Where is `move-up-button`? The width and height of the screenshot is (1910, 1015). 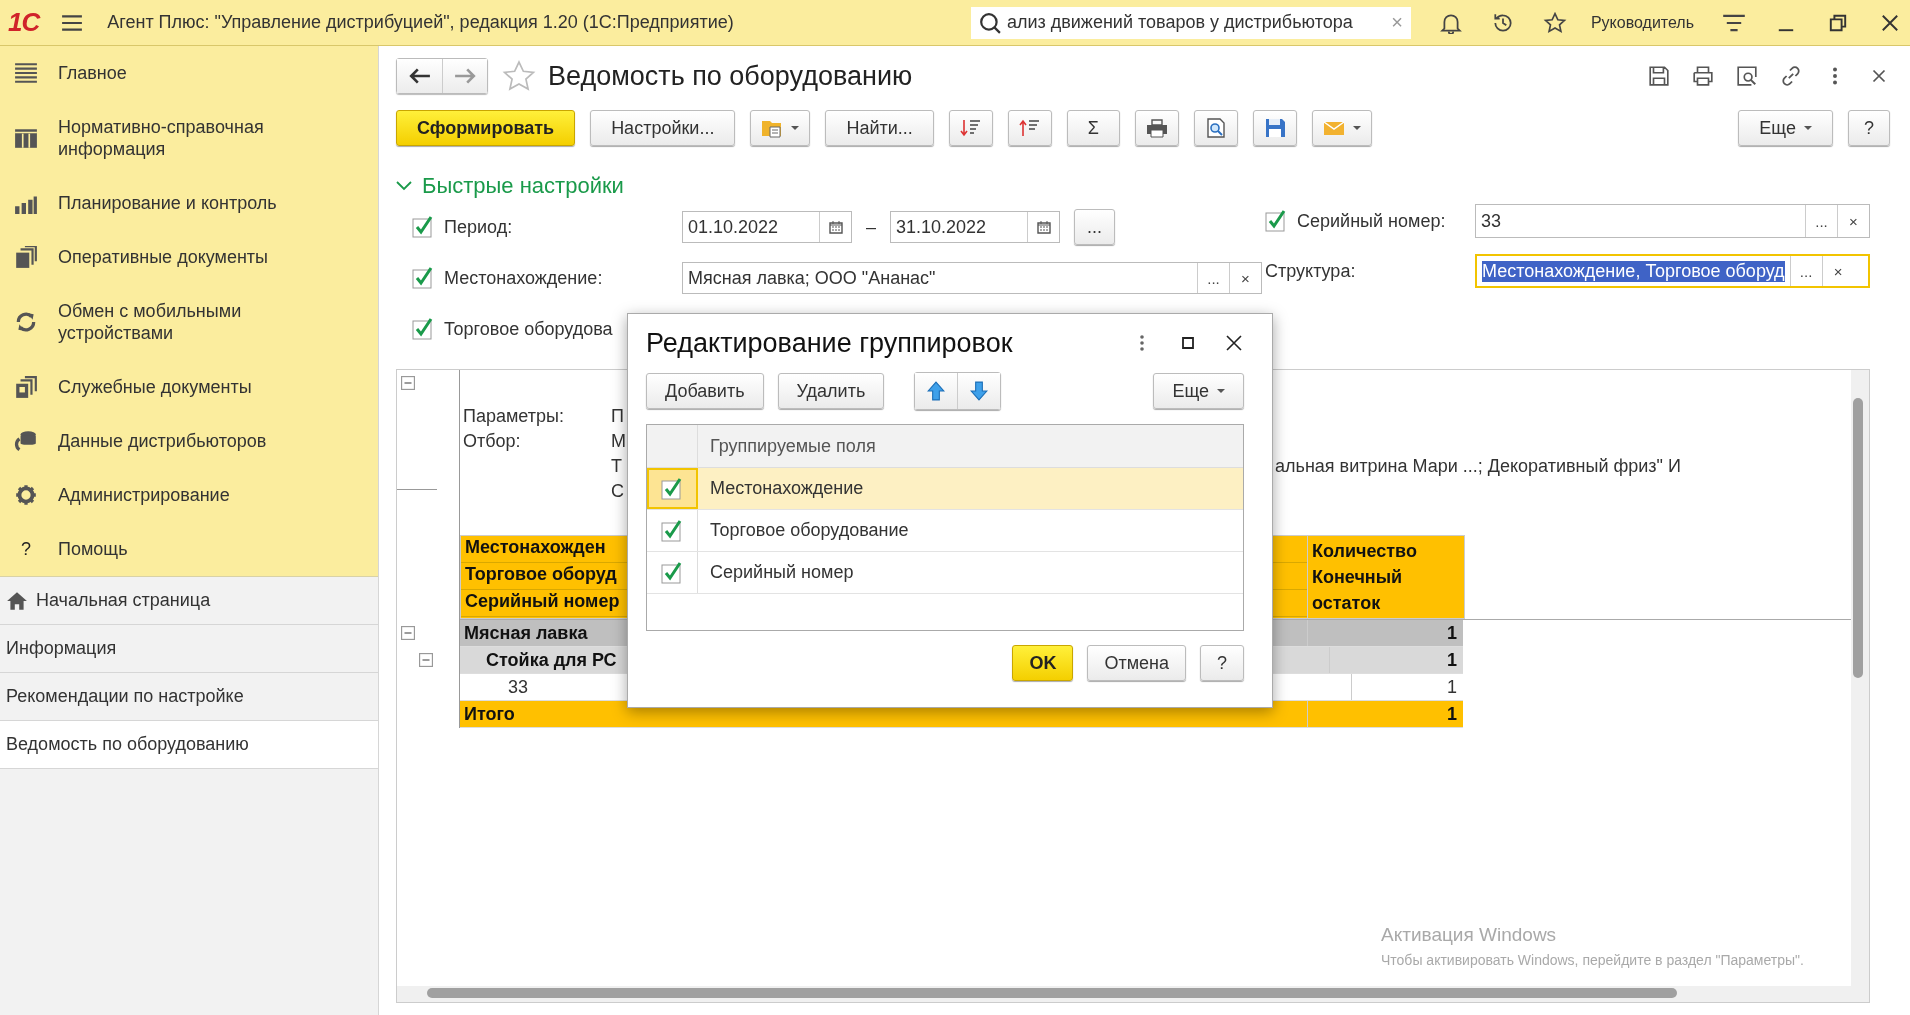
move-up-button is located at coordinates (936, 391).